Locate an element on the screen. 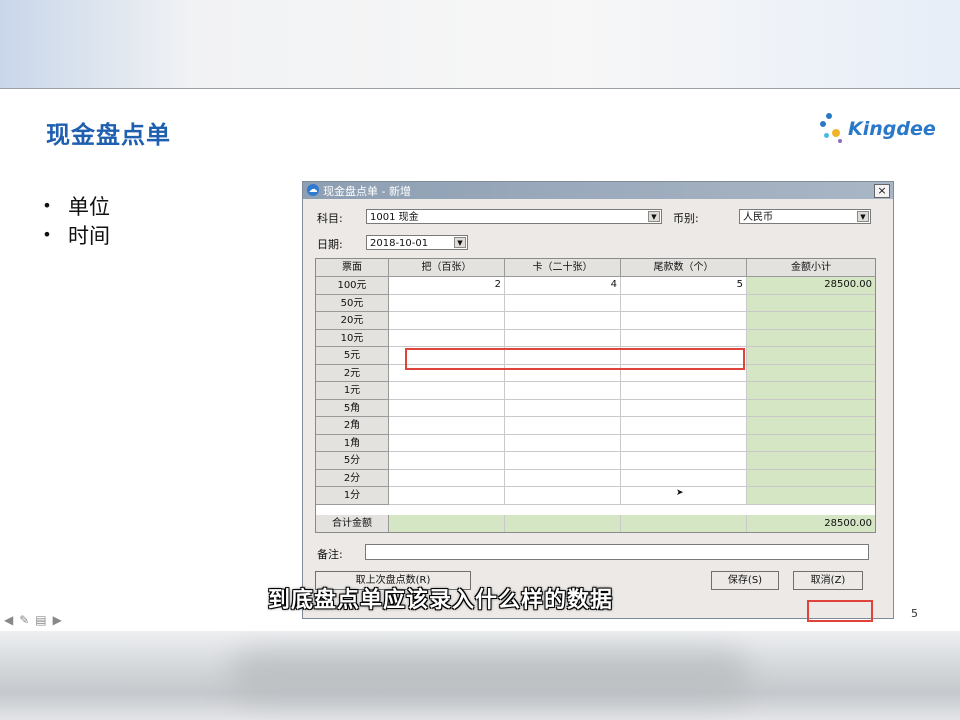 The image size is (960, 720). arrow-left-icon: ◀ is located at coordinates (8, 620).